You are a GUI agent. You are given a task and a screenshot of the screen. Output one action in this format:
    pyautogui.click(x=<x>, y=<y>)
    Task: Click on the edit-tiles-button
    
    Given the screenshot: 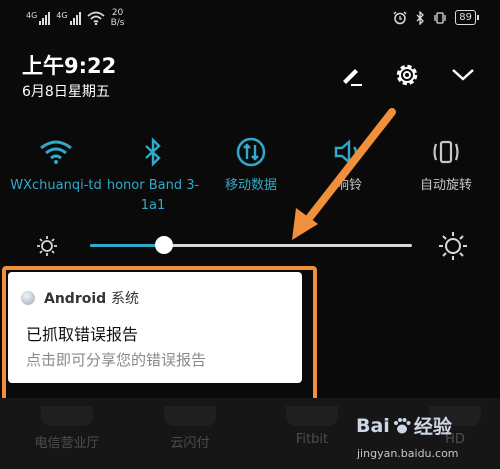 What is the action you would take?
    pyautogui.click(x=351, y=75)
    